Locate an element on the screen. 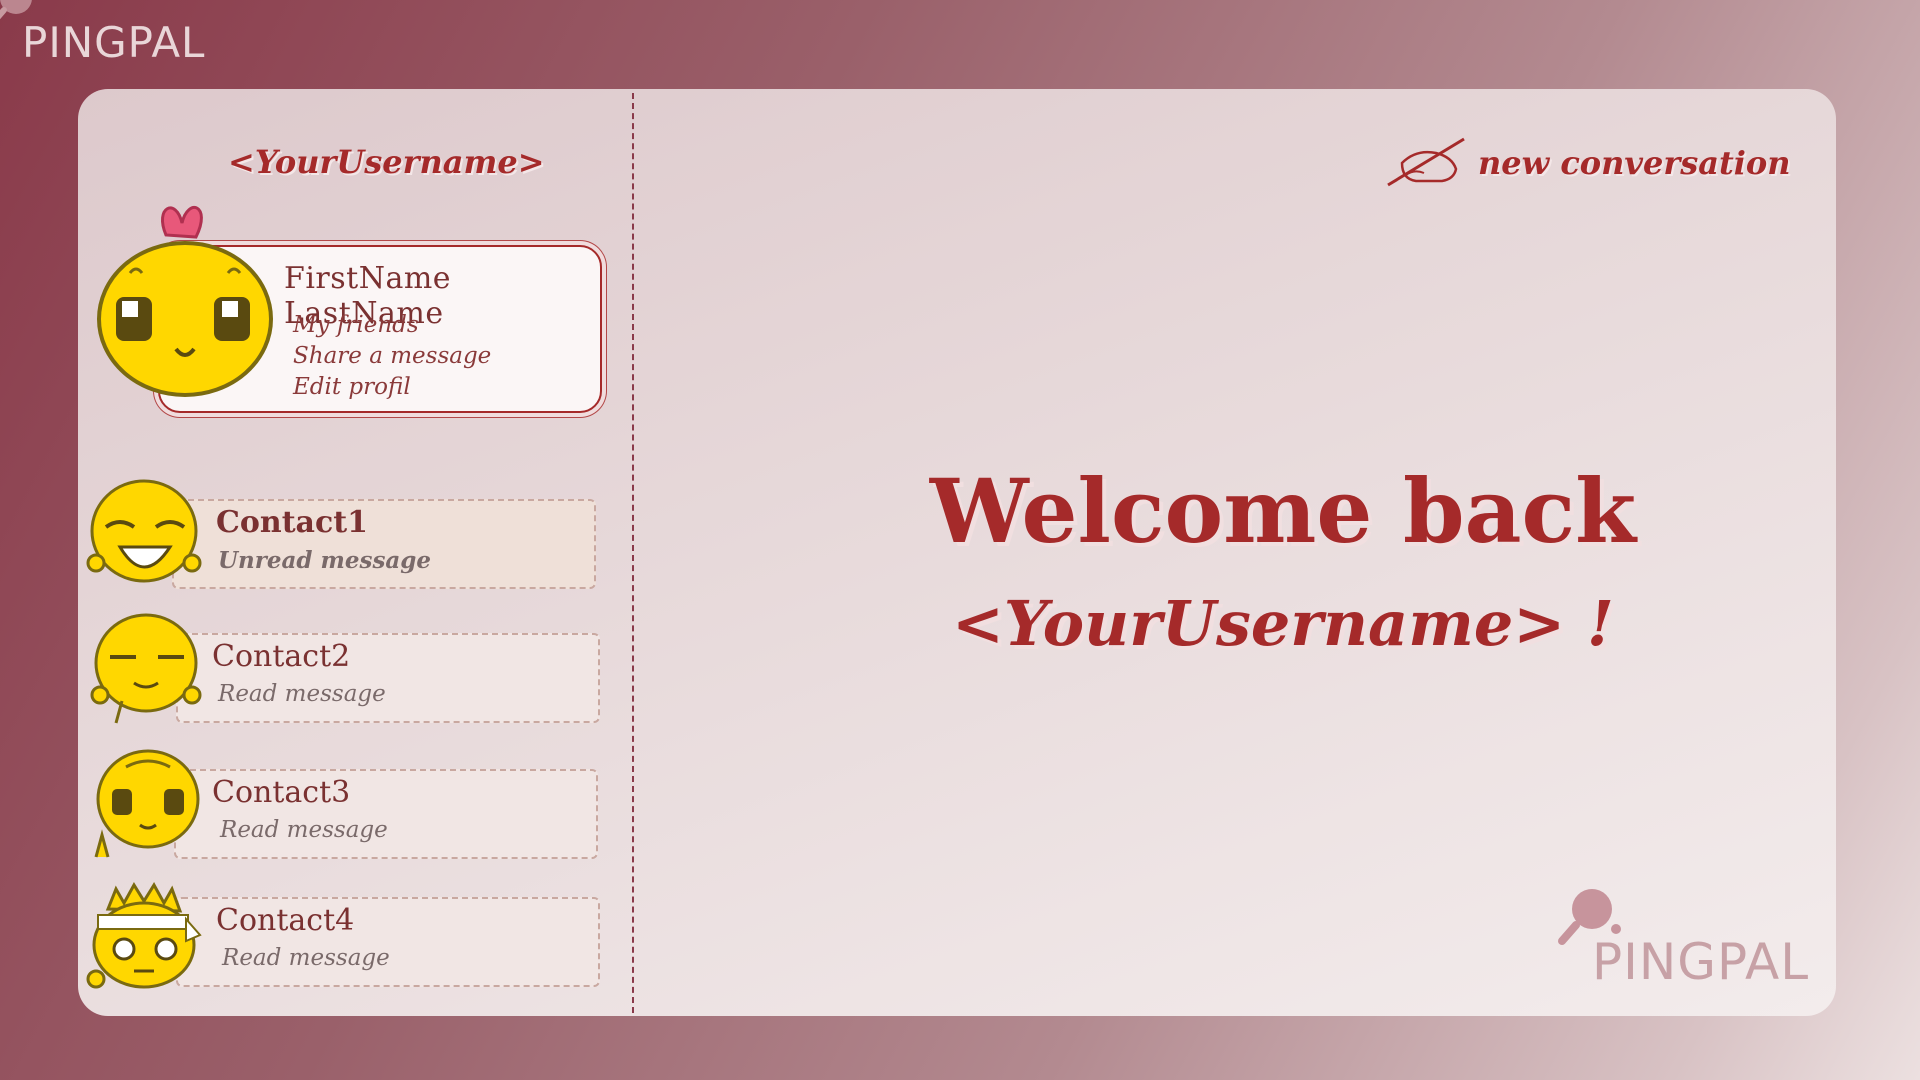 This screenshot has height=1080, width=1920. welcome-heading: Welcome back is located at coordinates (1283, 511).